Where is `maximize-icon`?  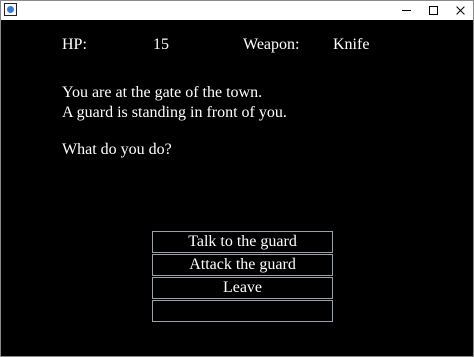
maximize-icon is located at coordinates (433, 10).